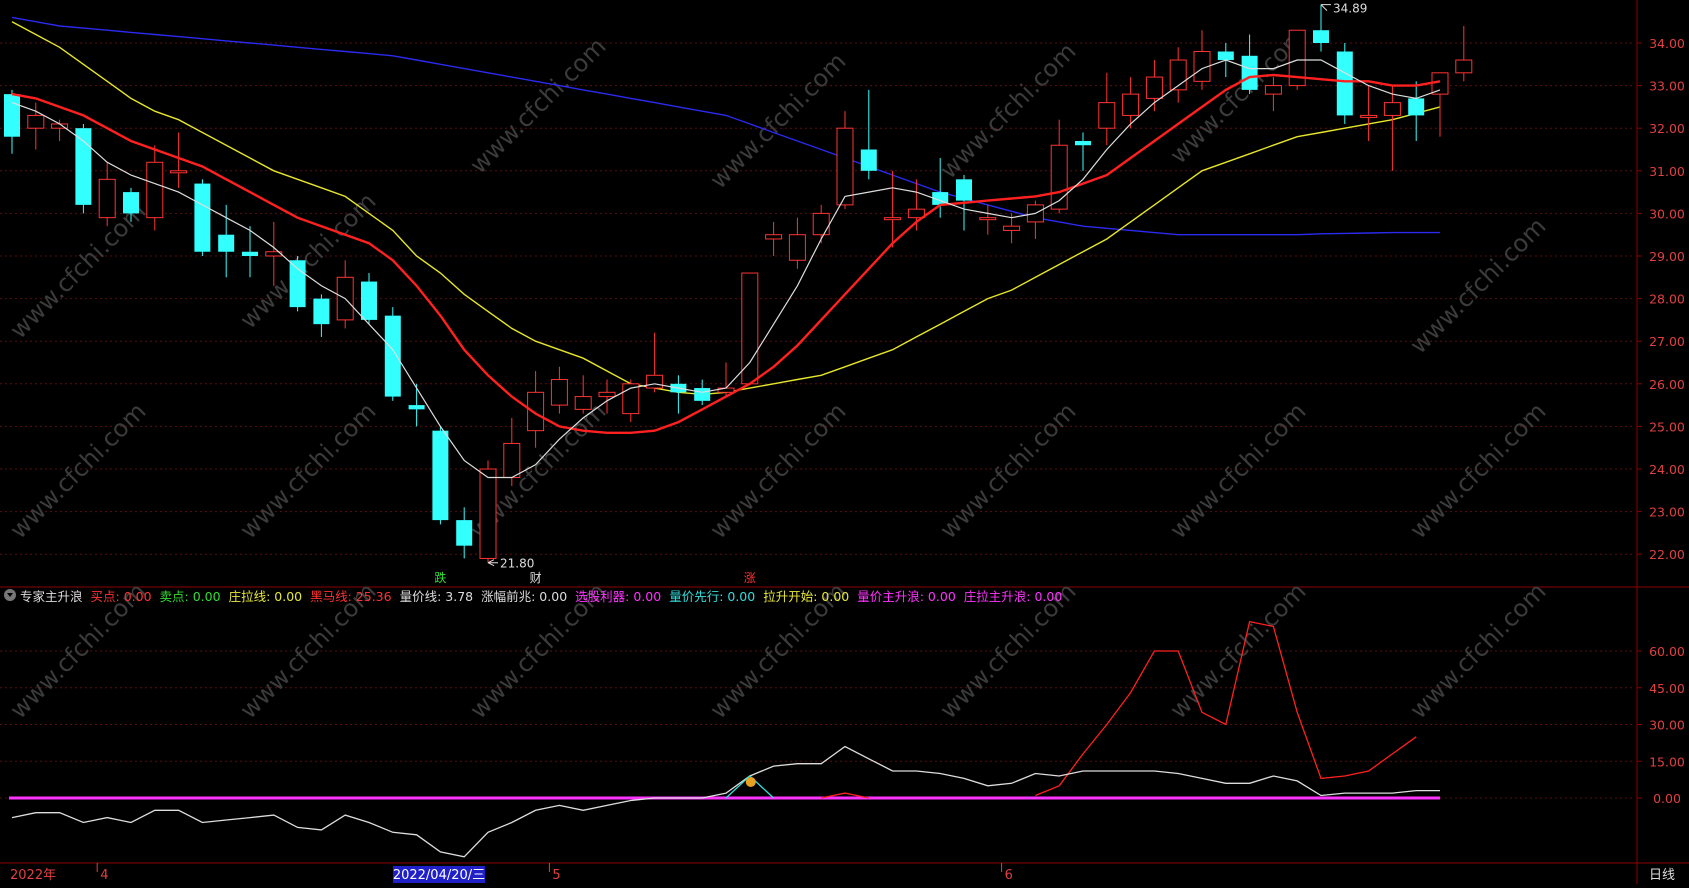 This screenshot has height=888, width=1689. I want to click on indicator-item: 拉升开始: 0.00, so click(806, 596).